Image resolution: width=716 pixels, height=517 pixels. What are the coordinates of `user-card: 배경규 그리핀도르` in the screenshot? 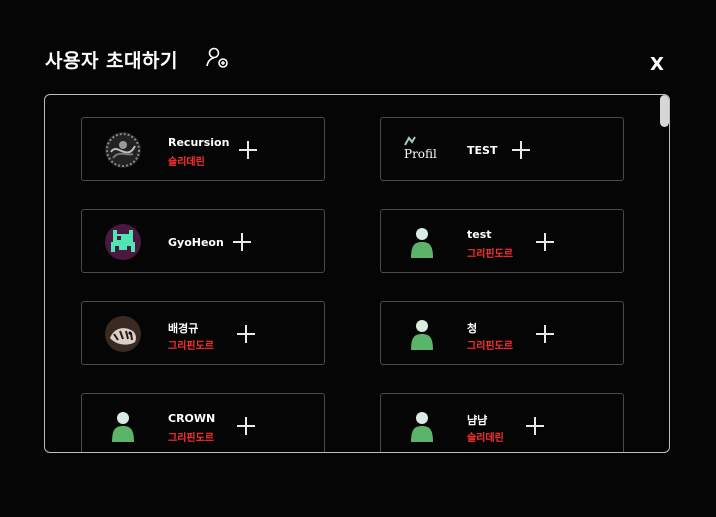 It's located at (203, 333).